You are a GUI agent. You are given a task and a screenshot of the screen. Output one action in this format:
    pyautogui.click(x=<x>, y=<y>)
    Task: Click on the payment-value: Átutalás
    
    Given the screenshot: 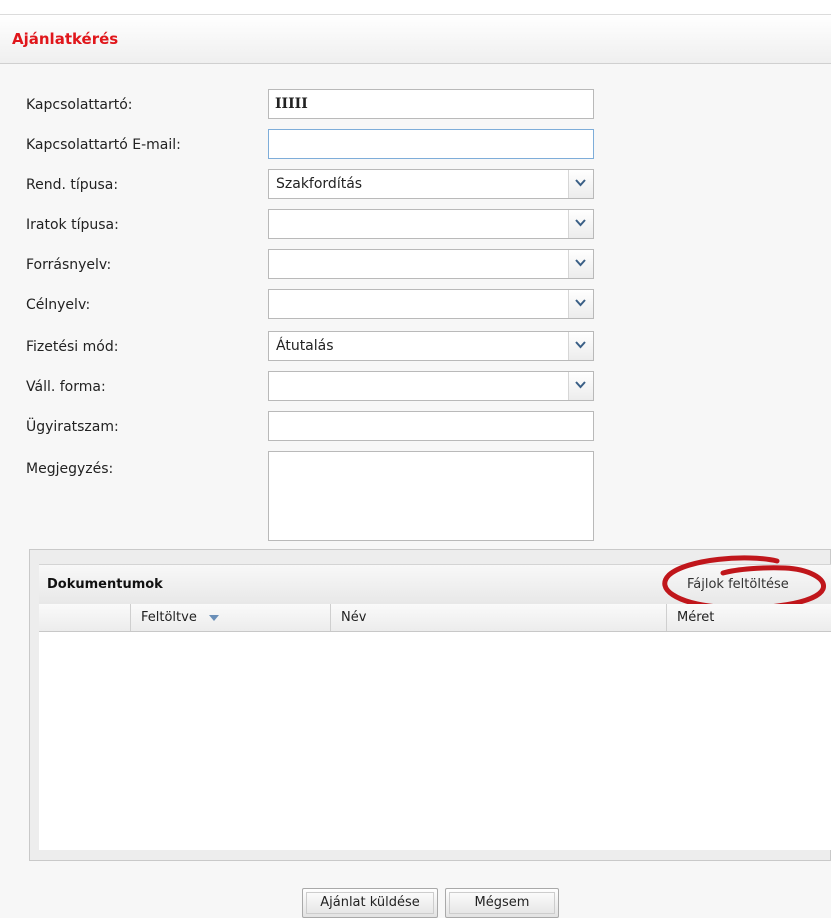 What is the action you would take?
    pyautogui.click(x=305, y=346)
    